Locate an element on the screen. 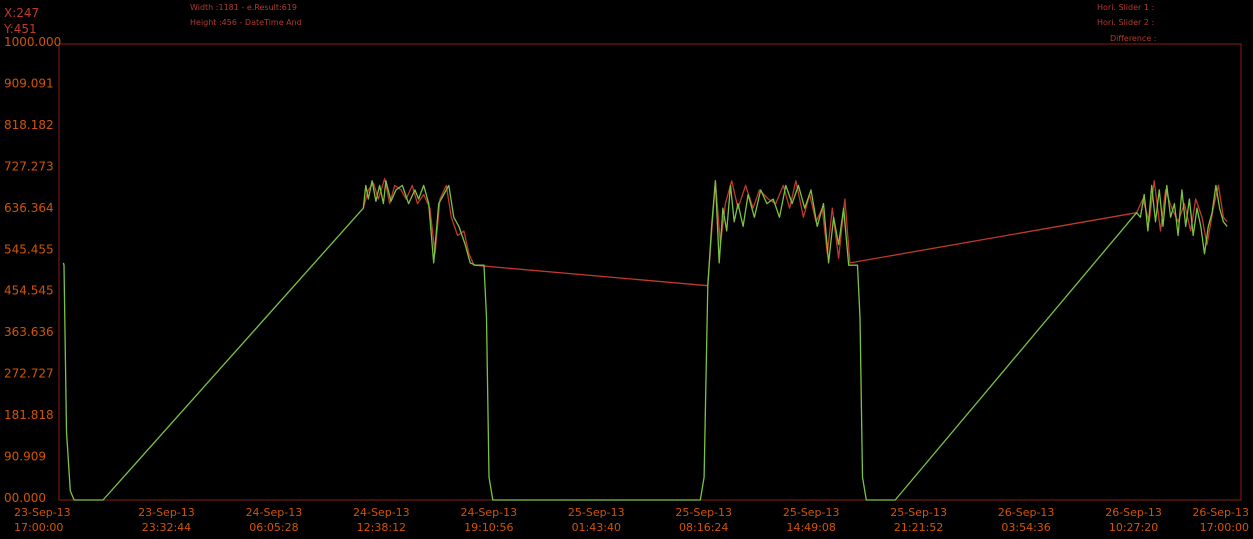 The width and height of the screenshot is (1253, 539). x-tick-label-time: 14:49:08 is located at coordinates (810, 527).